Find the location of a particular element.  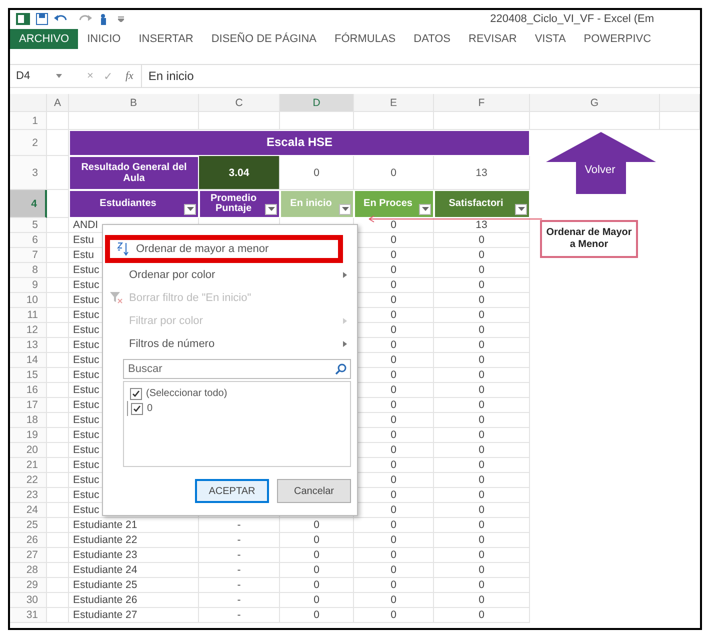

ribbon-tab: DATOS is located at coordinates (432, 39).